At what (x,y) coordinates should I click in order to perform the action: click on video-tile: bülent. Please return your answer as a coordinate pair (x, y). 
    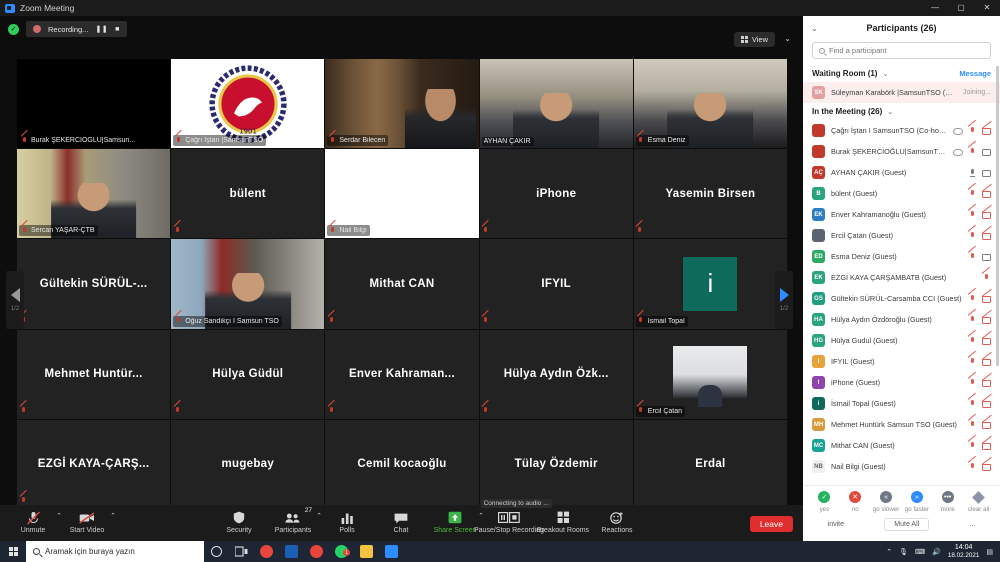
    Looking at the image, I should click on (248, 194).